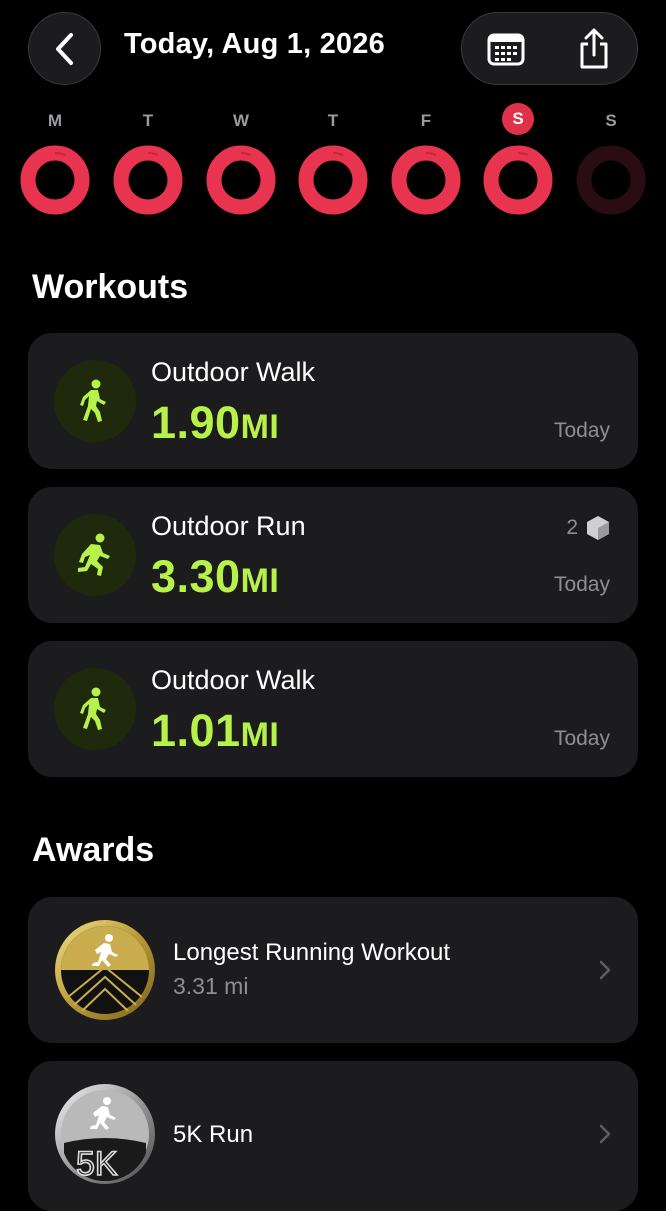 This screenshot has height=1211, width=666. Describe the element at coordinates (55, 120) in the screenshot. I see `day-letter: M` at that location.